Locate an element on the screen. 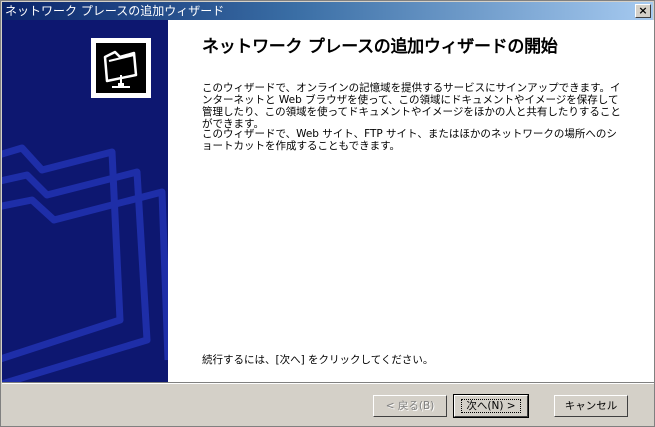 The width and height of the screenshot is (655, 427). continue-instruction: 続行するには、[次へ] をクリックしてください。 is located at coordinates (318, 360).